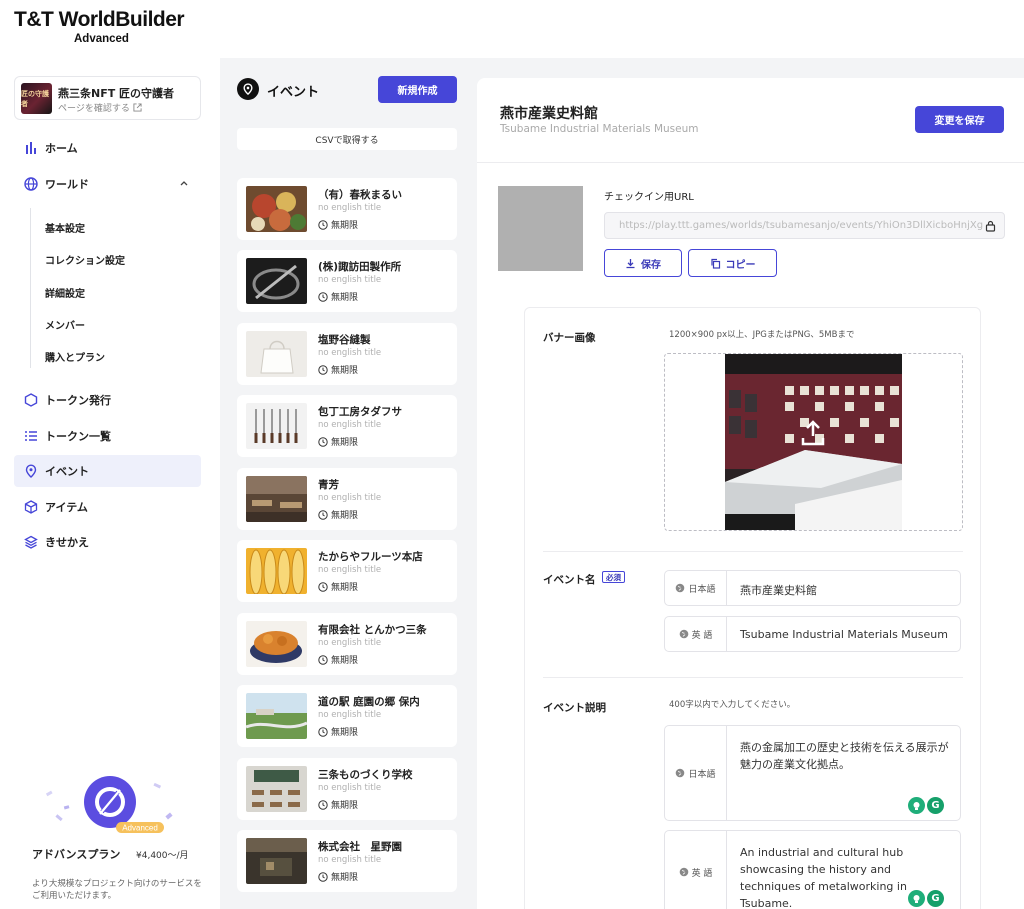 This screenshot has width=1024, height=909. Describe the element at coordinates (740, 265) in the screenshot. I see `copy-url-label: コピー` at that location.